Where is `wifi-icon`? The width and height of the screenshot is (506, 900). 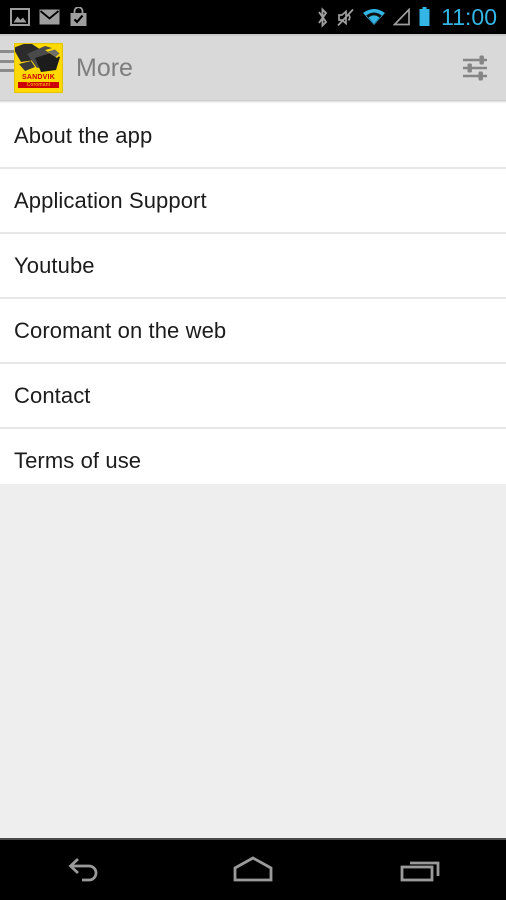 wifi-icon is located at coordinates (374, 17).